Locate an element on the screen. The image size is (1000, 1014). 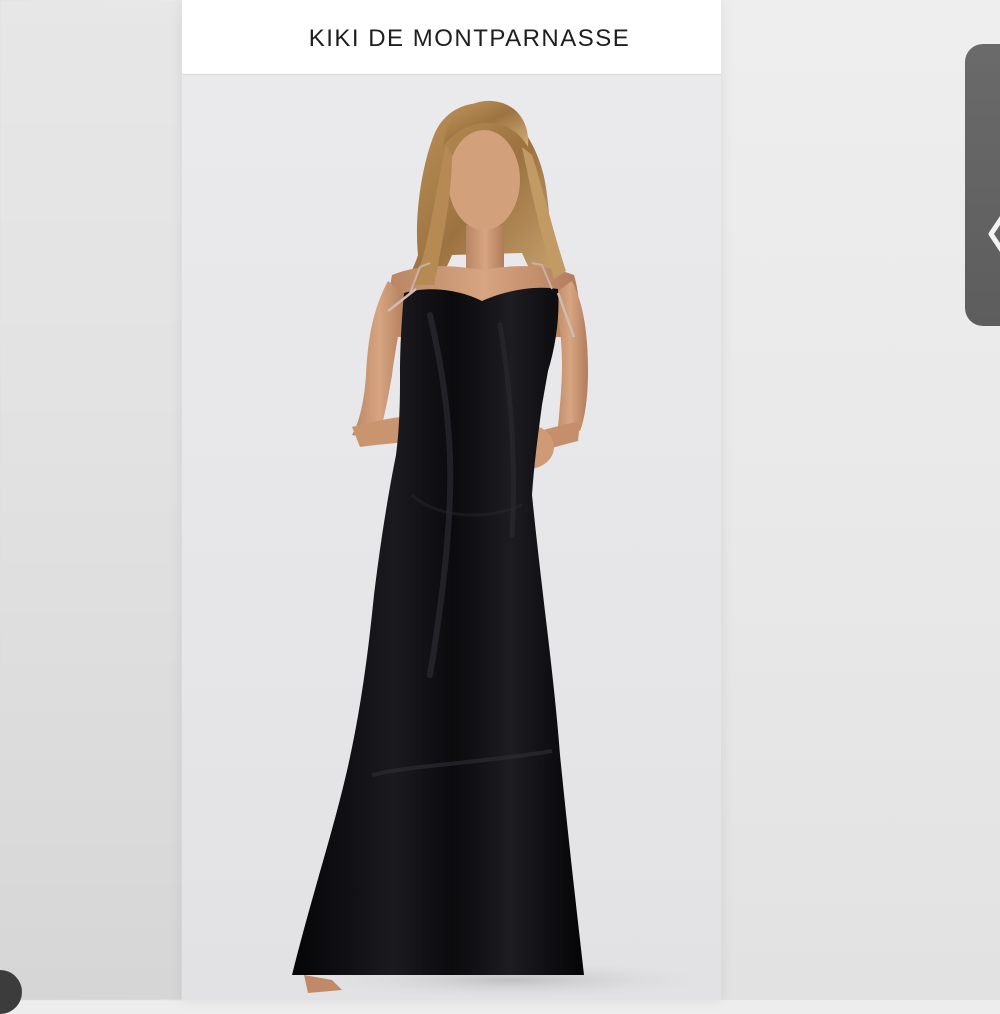
card-header: KIKI DE MONTPARNASSE is located at coordinates (451, 37).